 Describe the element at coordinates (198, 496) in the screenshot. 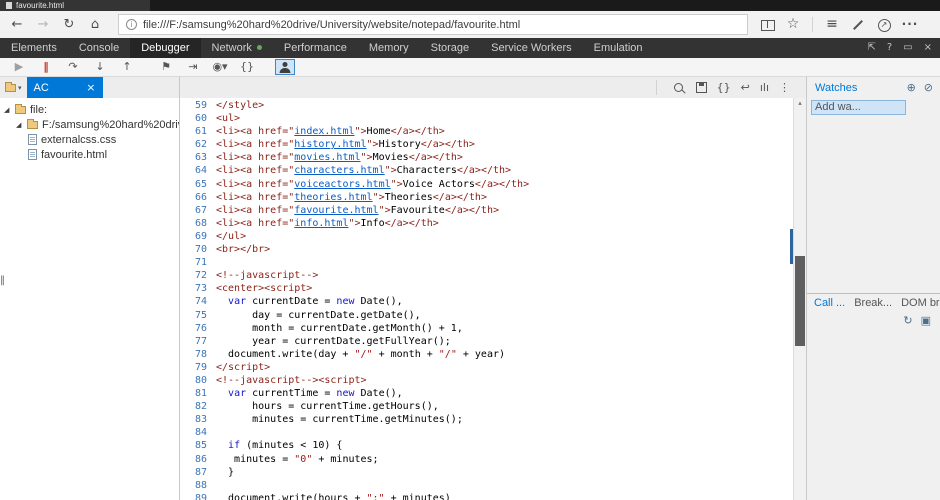

I see `line-number: 89` at that location.